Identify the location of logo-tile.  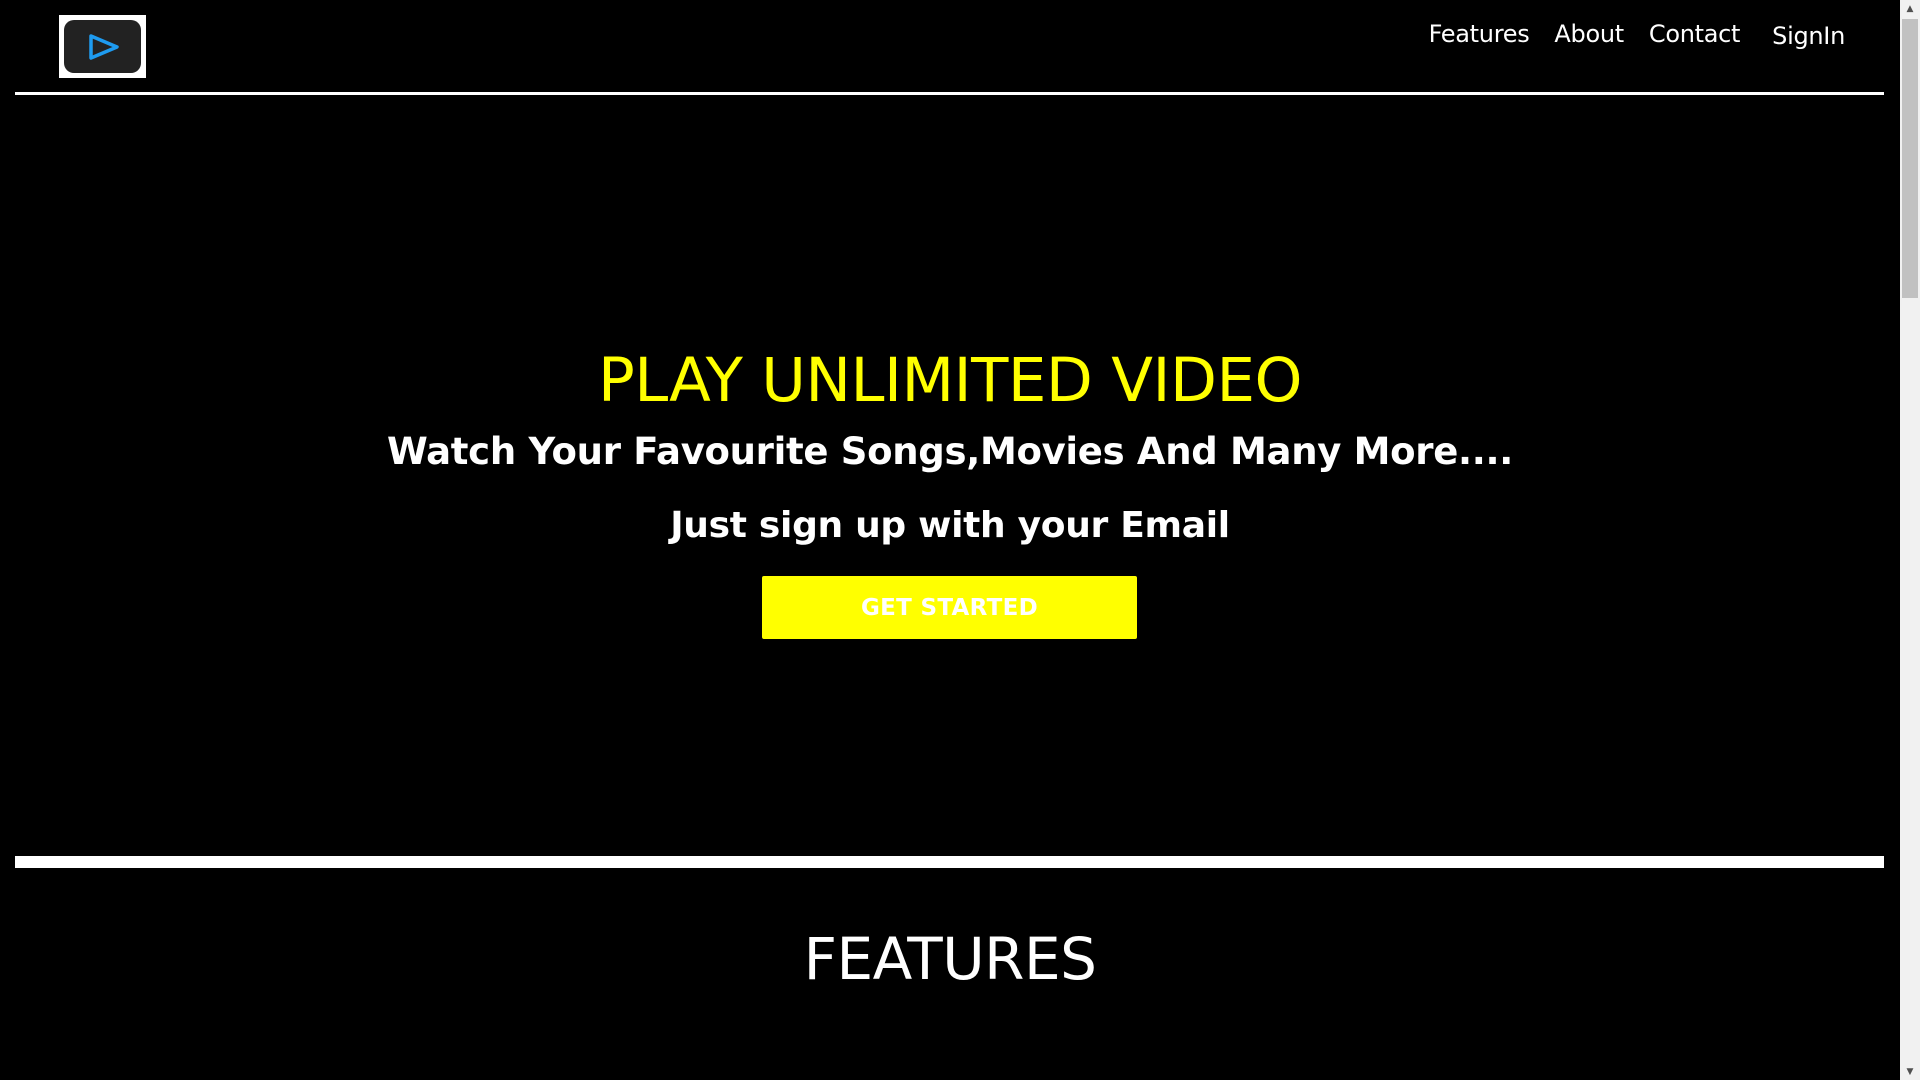
(102, 46).